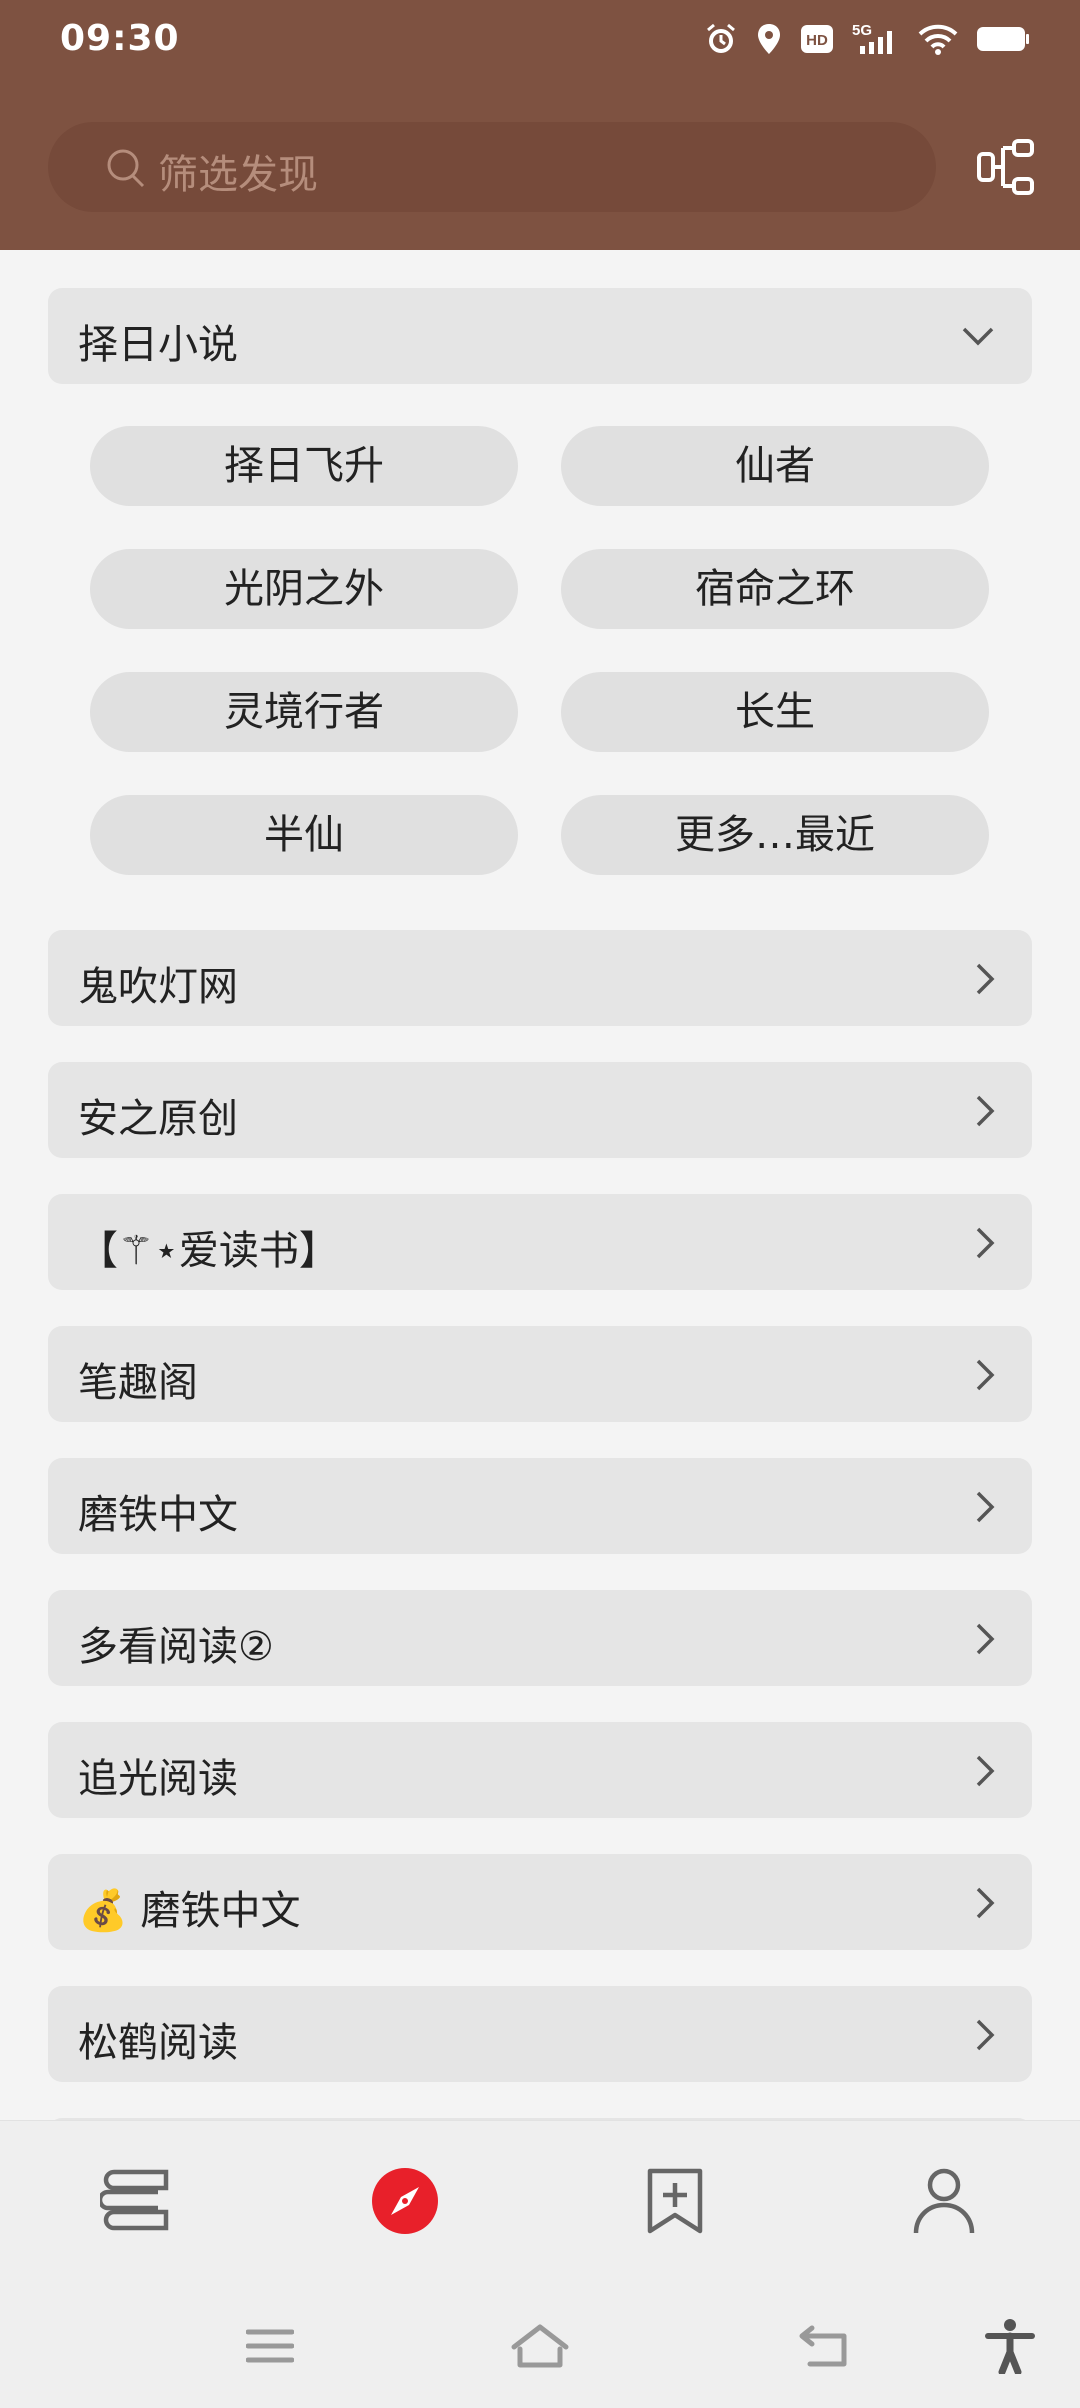 This screenshot has width=1080, height=2408. I want to click on group-title: 💰 磨铁中文, so click(189, 1911).